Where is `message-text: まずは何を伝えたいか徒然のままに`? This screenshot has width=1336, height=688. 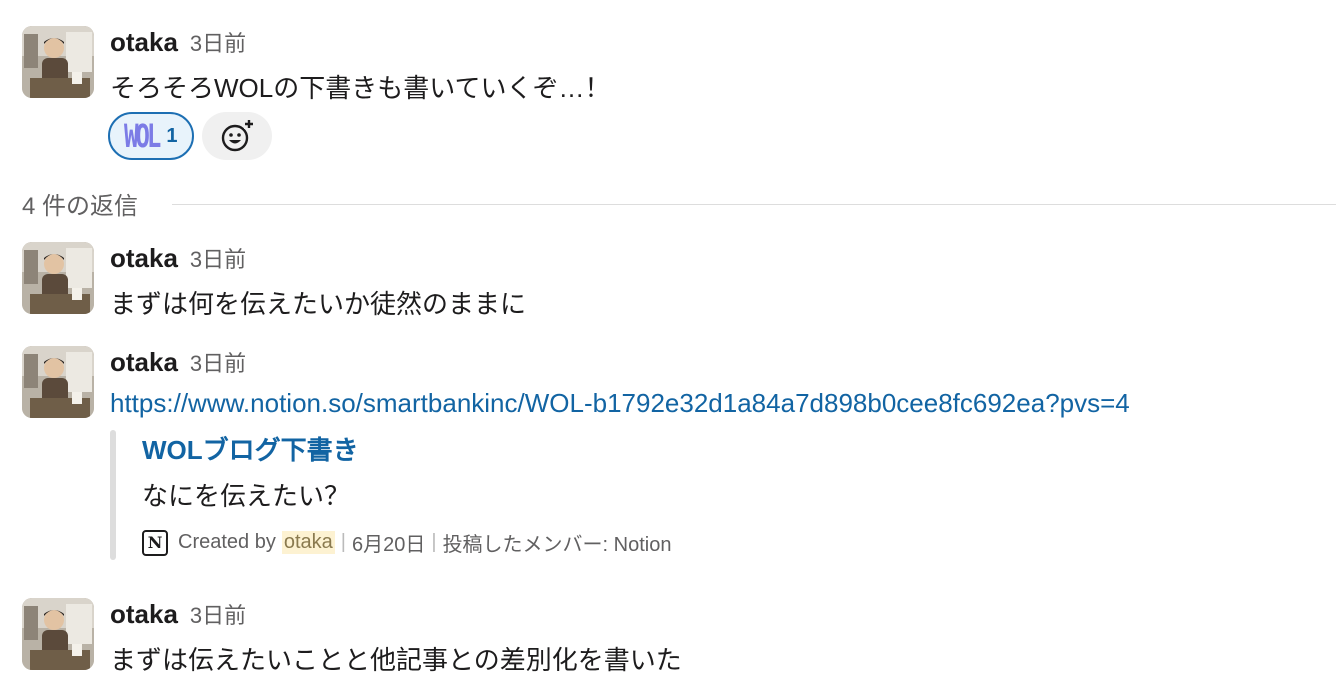
message-text: まずは何を伝えたいか徒然のままに is located at coordinates (318, 304).